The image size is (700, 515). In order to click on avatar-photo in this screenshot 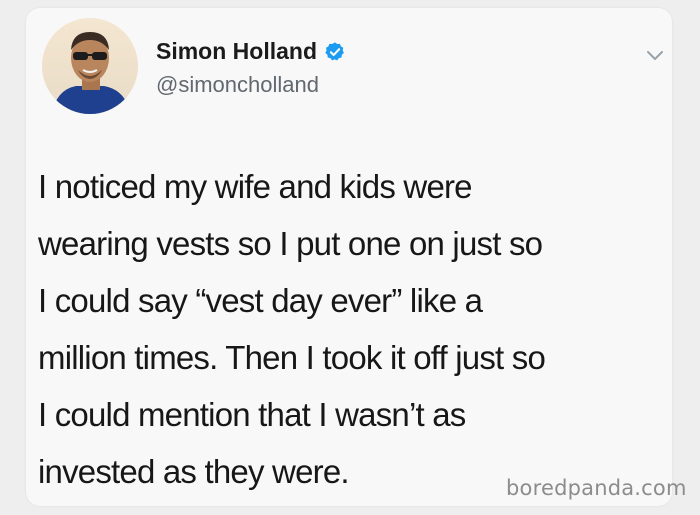, I will do `click(90, 66)`.